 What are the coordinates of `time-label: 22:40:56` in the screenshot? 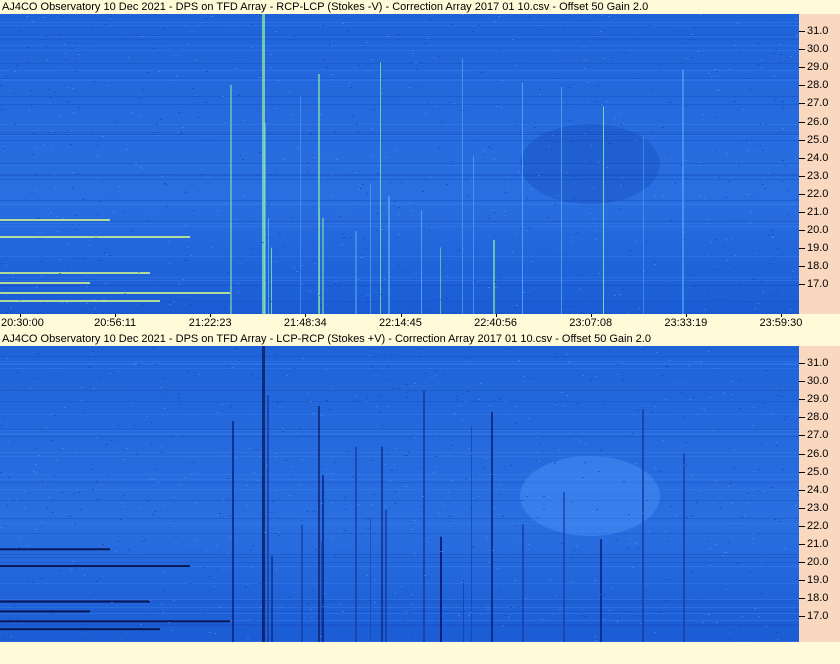 It's located at (495, 323).